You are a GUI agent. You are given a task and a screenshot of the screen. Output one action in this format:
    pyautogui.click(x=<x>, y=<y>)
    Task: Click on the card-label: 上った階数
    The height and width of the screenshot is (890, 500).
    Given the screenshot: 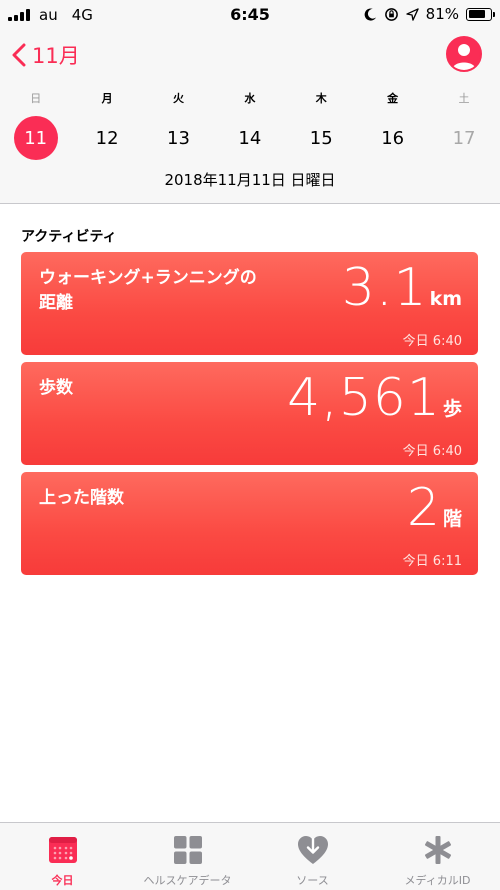 What is the action you would take?
    pyautogui.click(x=81, y=498)
    